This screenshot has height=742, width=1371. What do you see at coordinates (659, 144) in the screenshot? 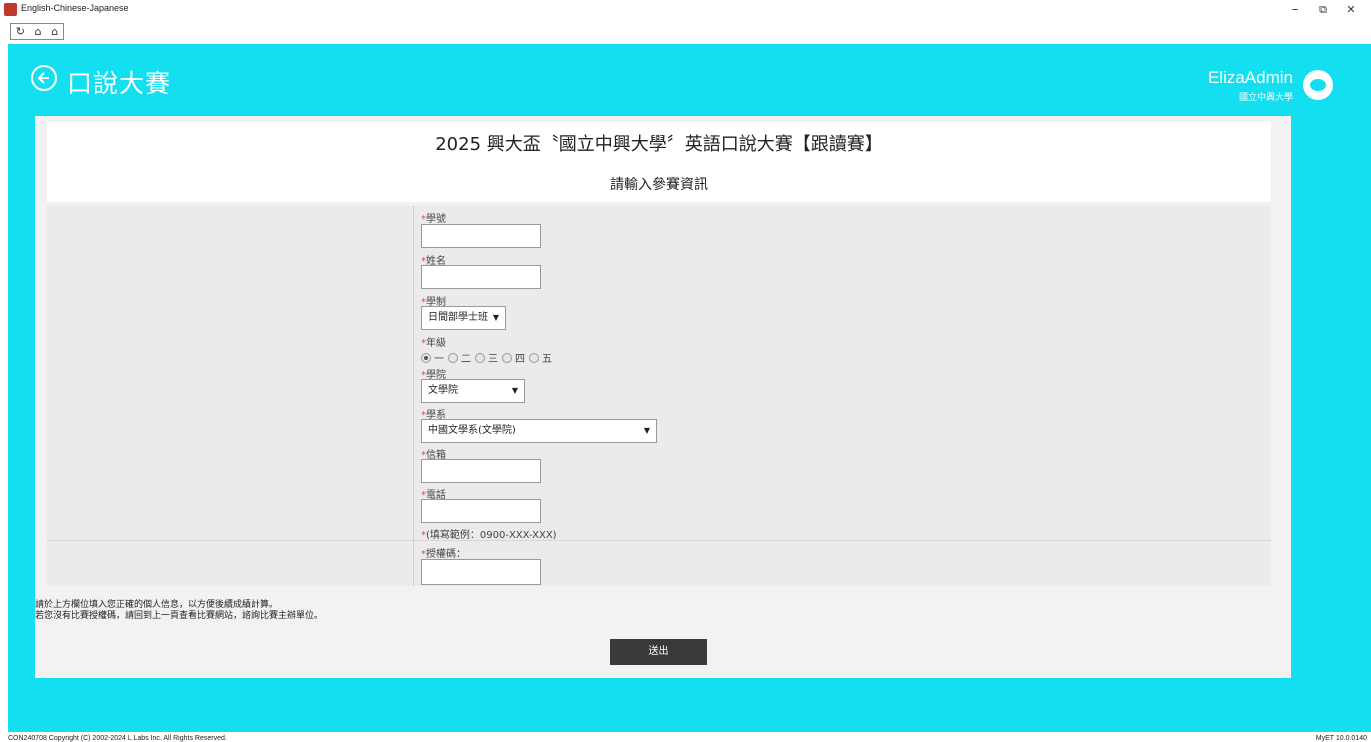
I see `contest-title: 2025 興大盃〝國立中興大學〞英語口說大賽【跟讀賽】` at bounding box center [659, 144].